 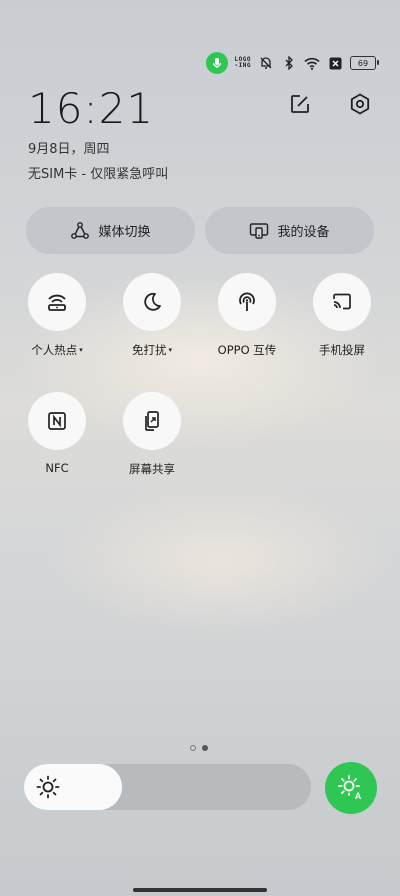 I want to click on status-bar: LOGO -ING 69, so click(x=292, y=63).